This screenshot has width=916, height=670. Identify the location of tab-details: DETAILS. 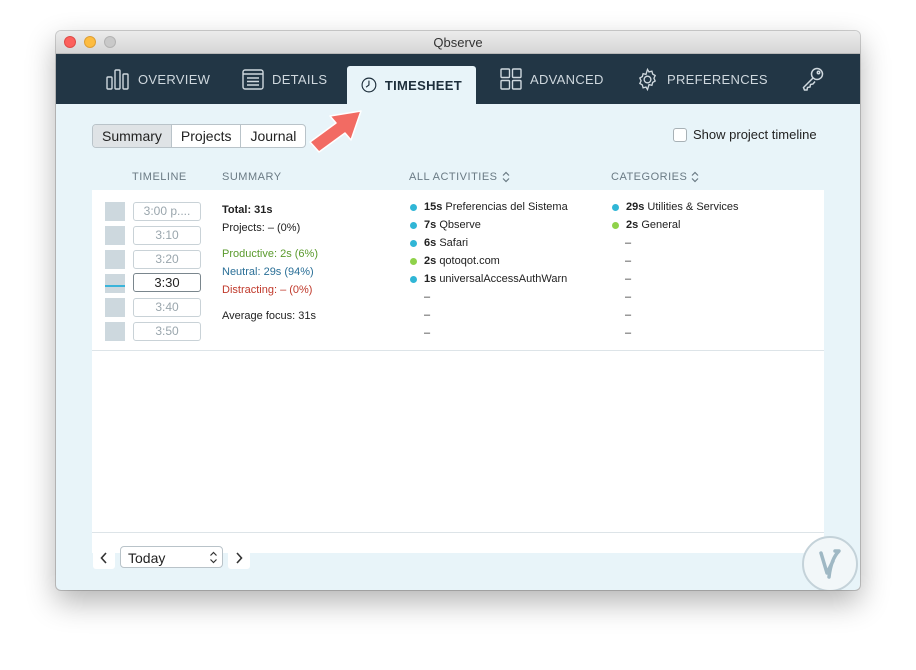
(284, 79).